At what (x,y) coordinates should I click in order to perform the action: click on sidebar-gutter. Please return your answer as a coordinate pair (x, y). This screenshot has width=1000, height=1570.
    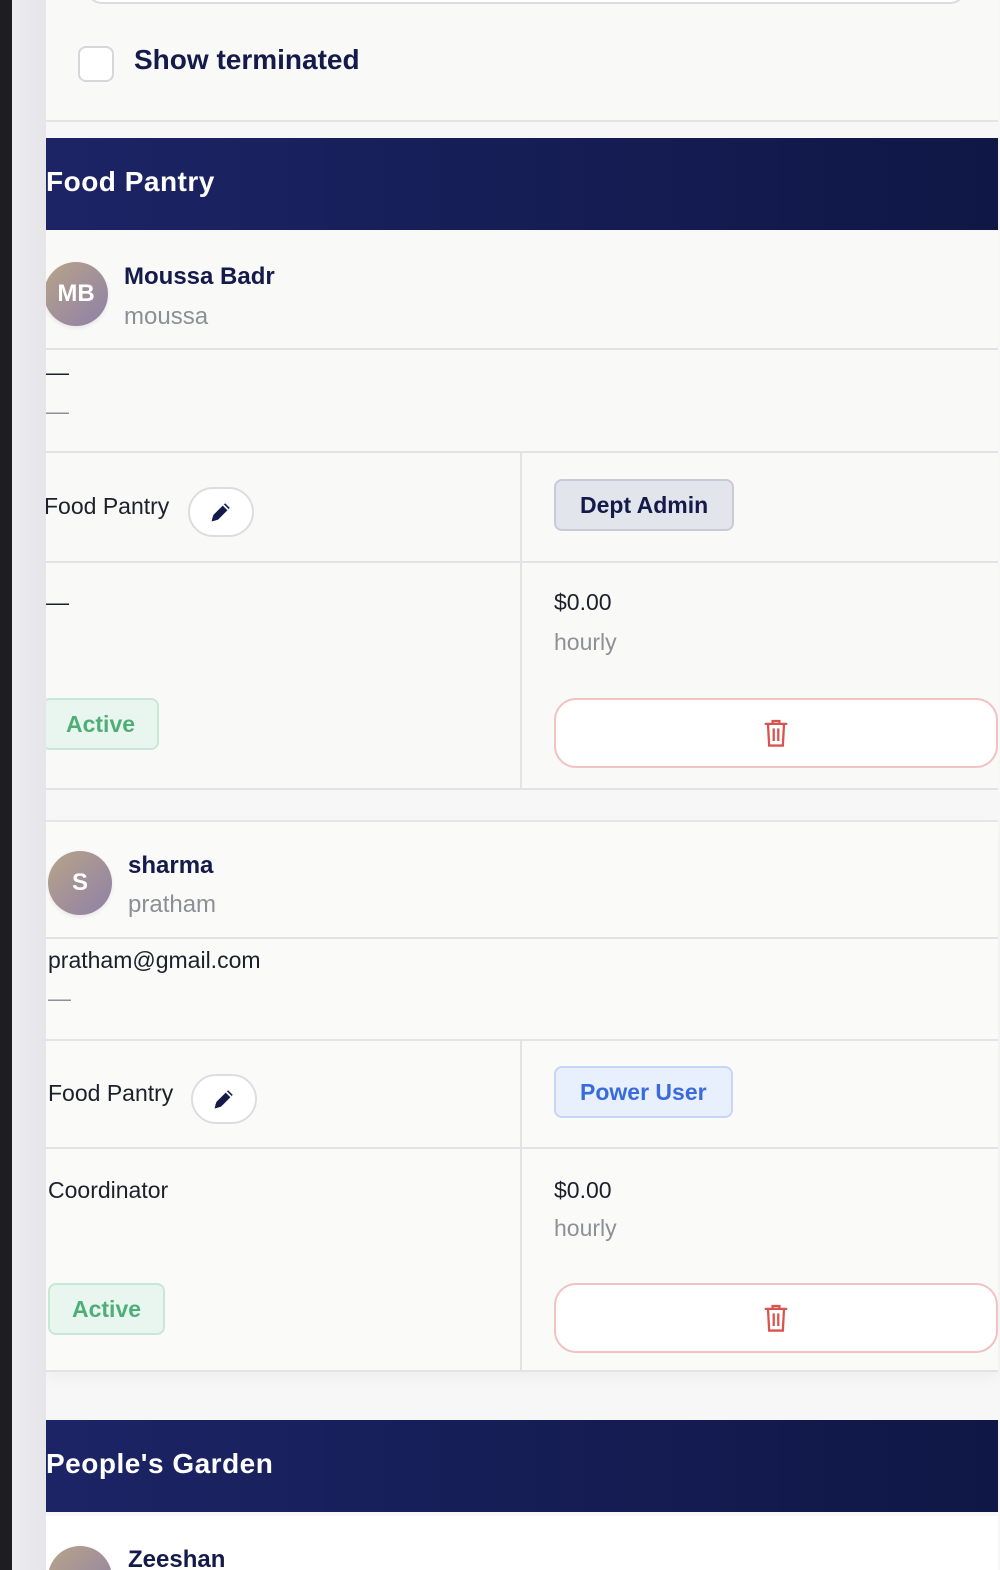
    Looking at the image, I should click on (29, 785).